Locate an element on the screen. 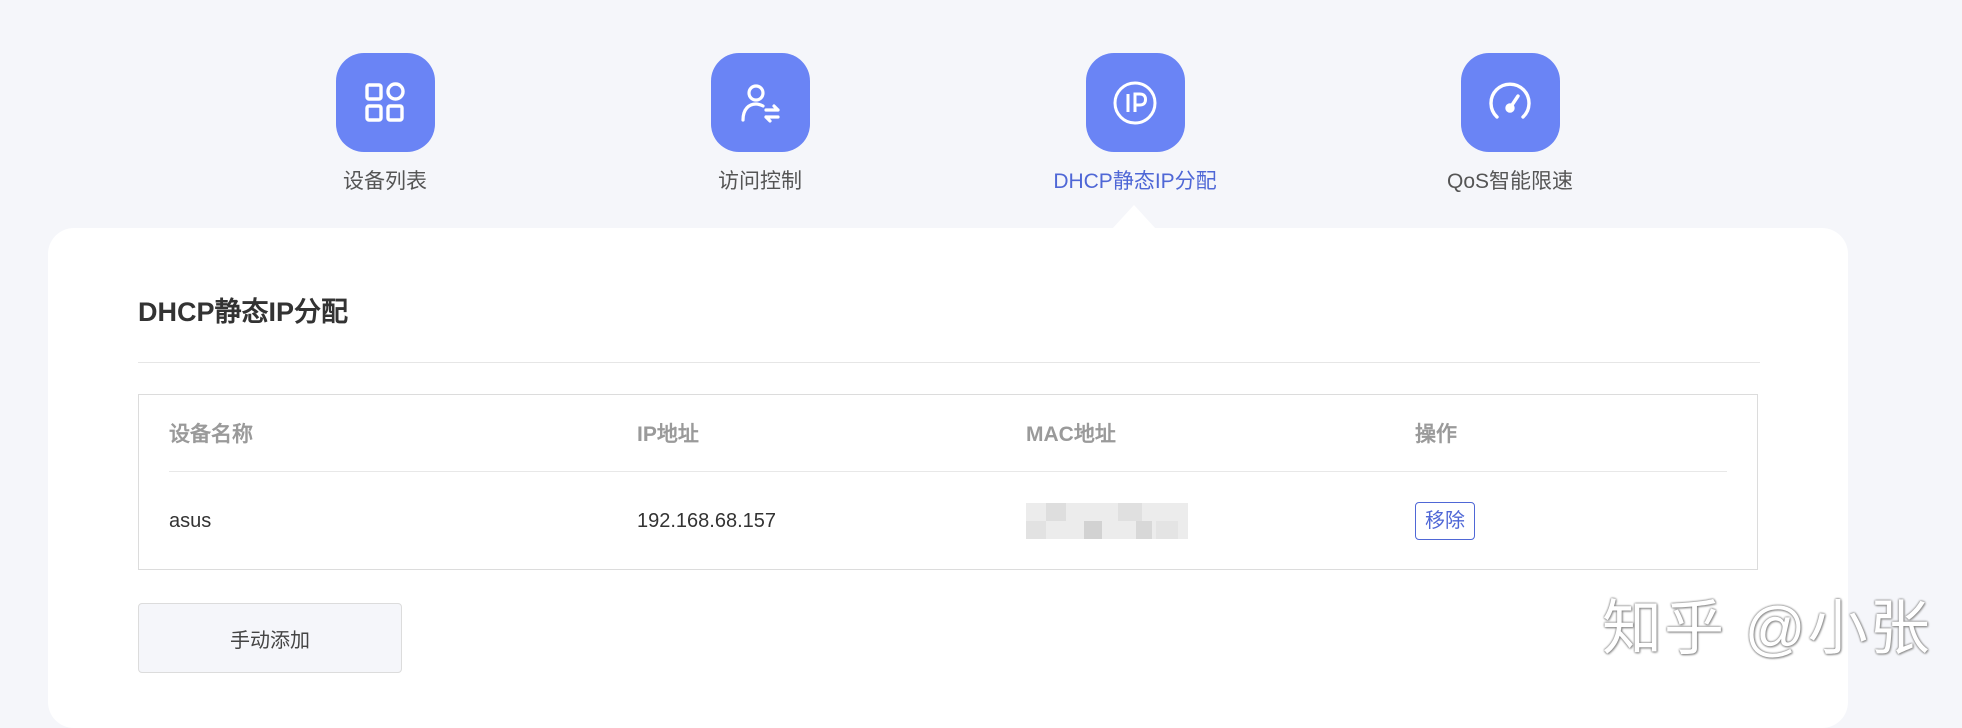  grid-icon is located at coordinates (385, 102).